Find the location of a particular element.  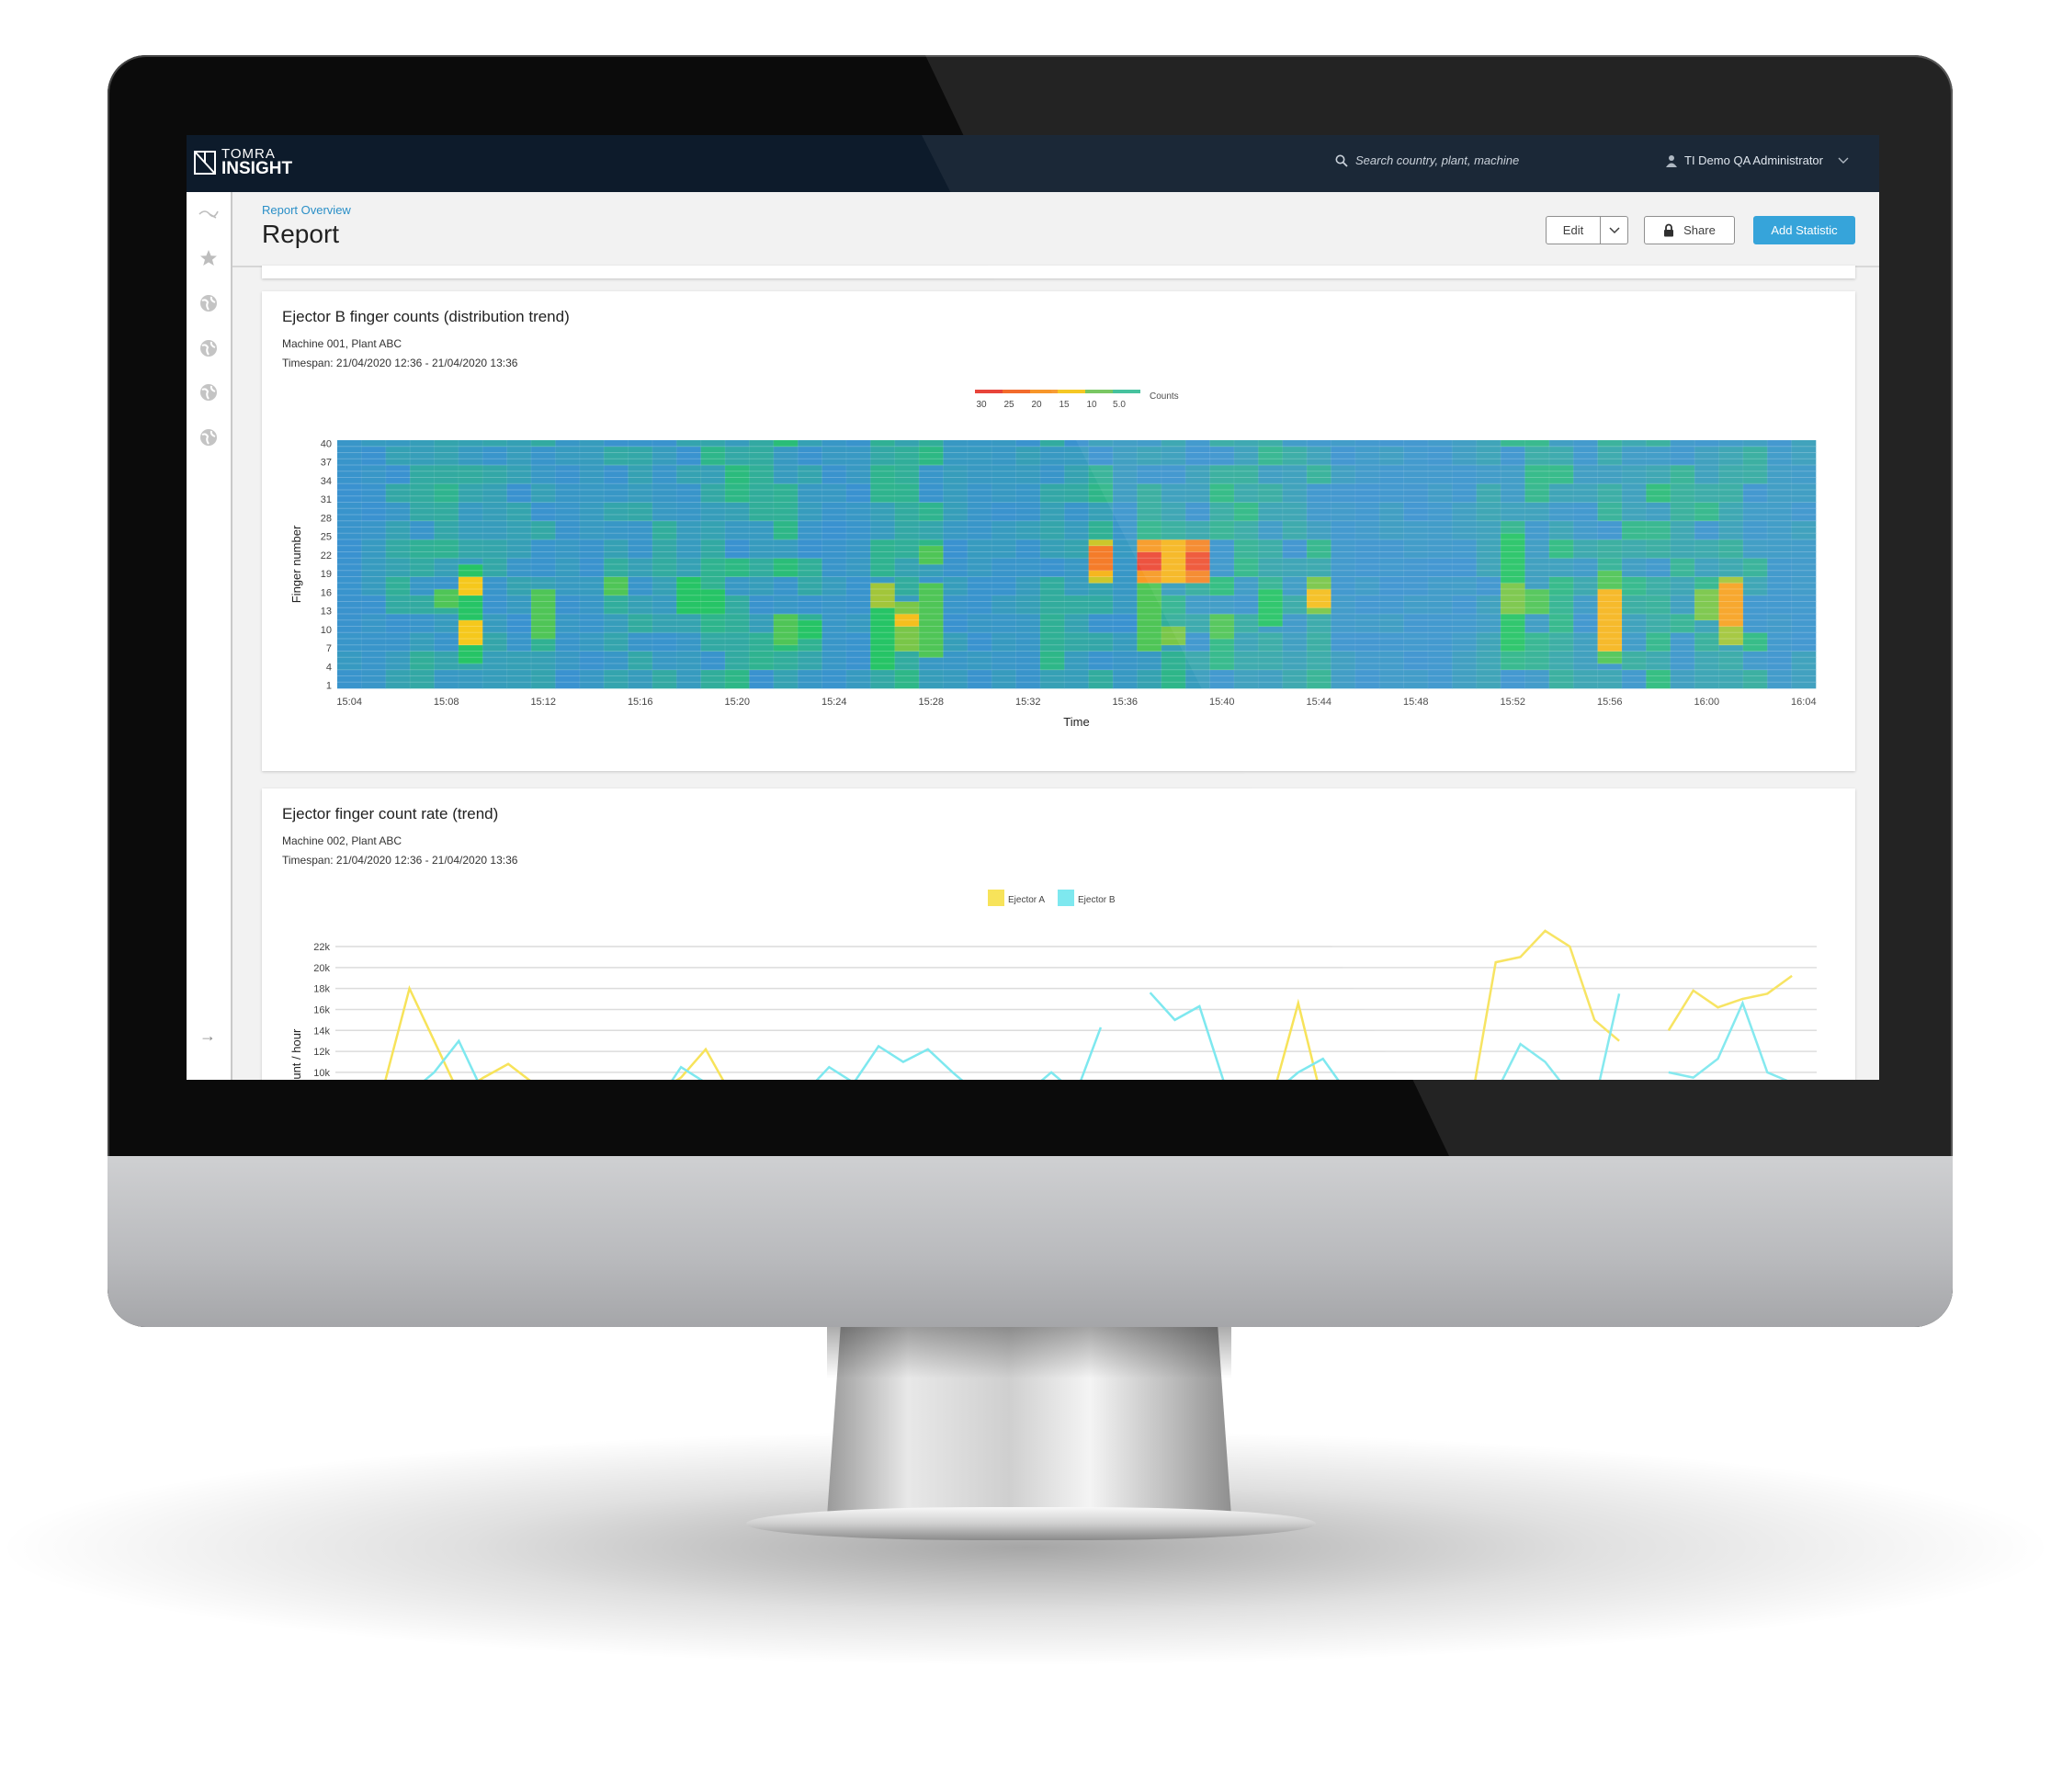

tomra-insight-logo: TOMRA INSIGHT is located at coordinates (243, 162).